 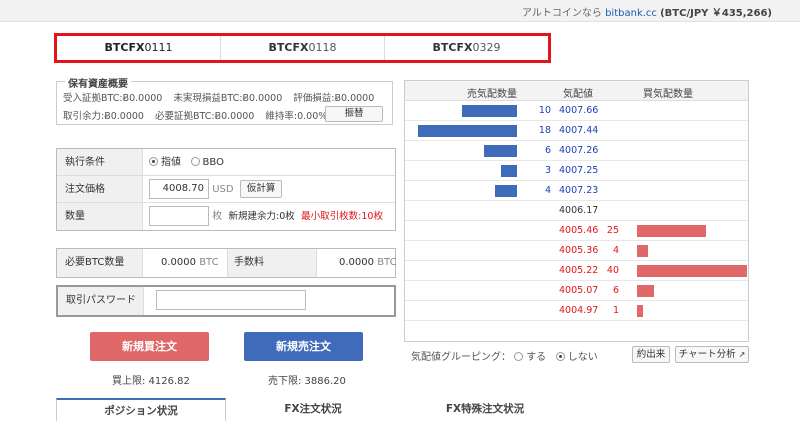 What do you see at coordinates (387, 262) in the screenshot?
I see `fee-unit: BTC` at bounding box center [387, 262].